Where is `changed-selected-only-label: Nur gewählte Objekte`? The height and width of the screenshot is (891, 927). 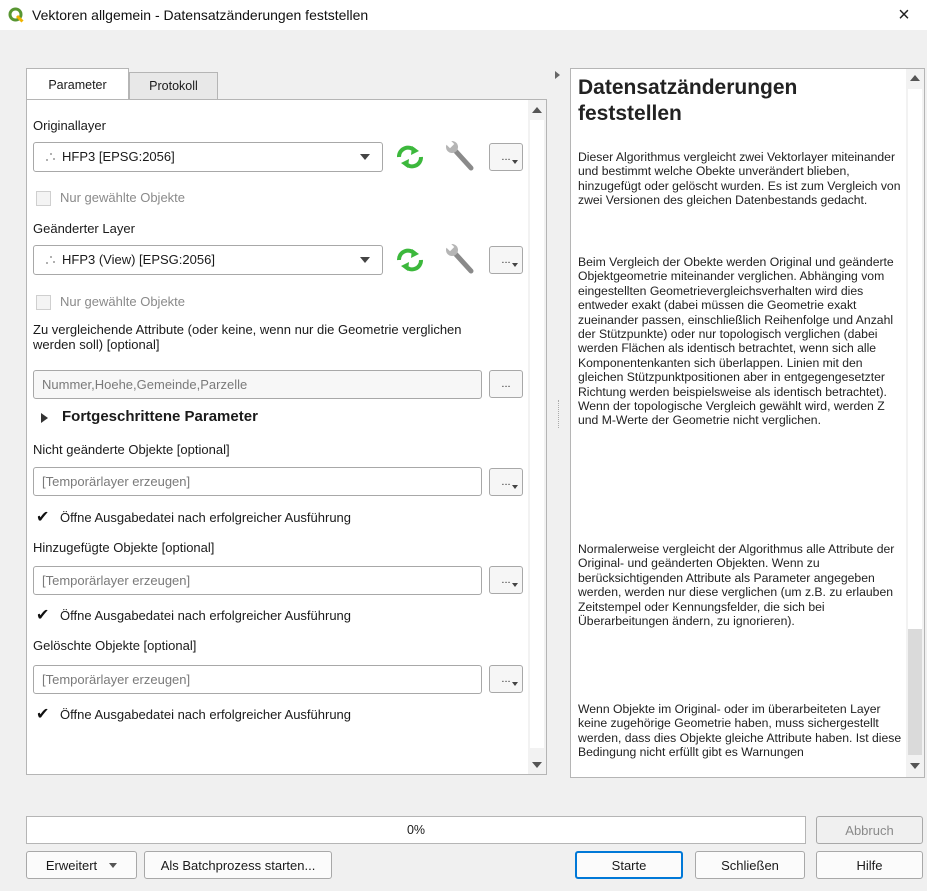 changed-selected-only-label: Nur gewählte Objekte is located at coordinates (123, 301).